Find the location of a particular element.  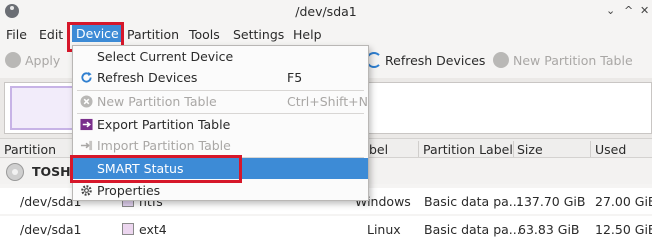

maximize-icon: ^ is located at coordinates (628, 11).